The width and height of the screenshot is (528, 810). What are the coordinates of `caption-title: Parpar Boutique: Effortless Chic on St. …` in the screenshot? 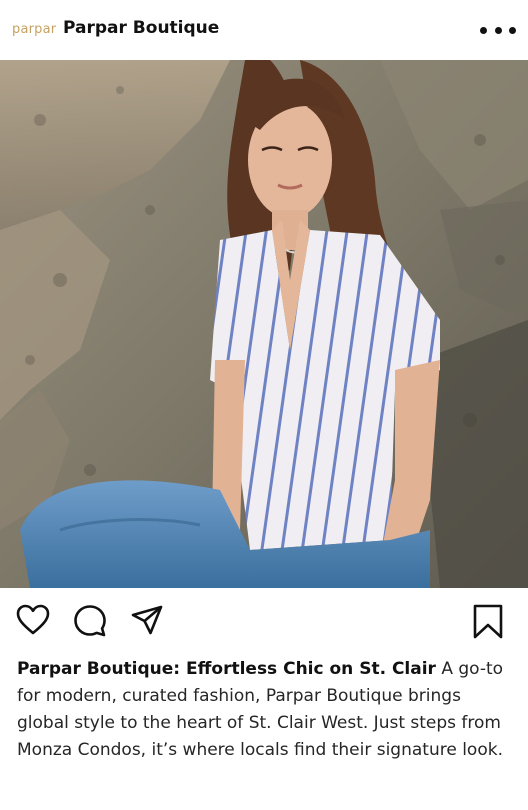 It's located at (226, 669).